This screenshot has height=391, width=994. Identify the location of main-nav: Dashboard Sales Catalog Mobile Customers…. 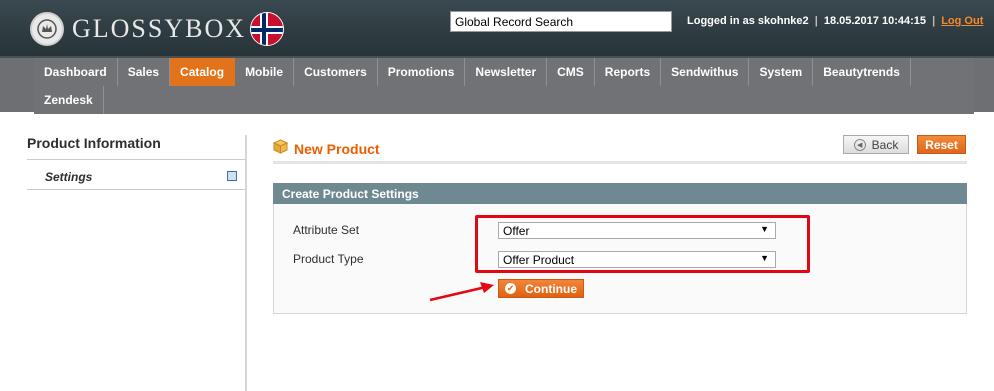
(497, 85).